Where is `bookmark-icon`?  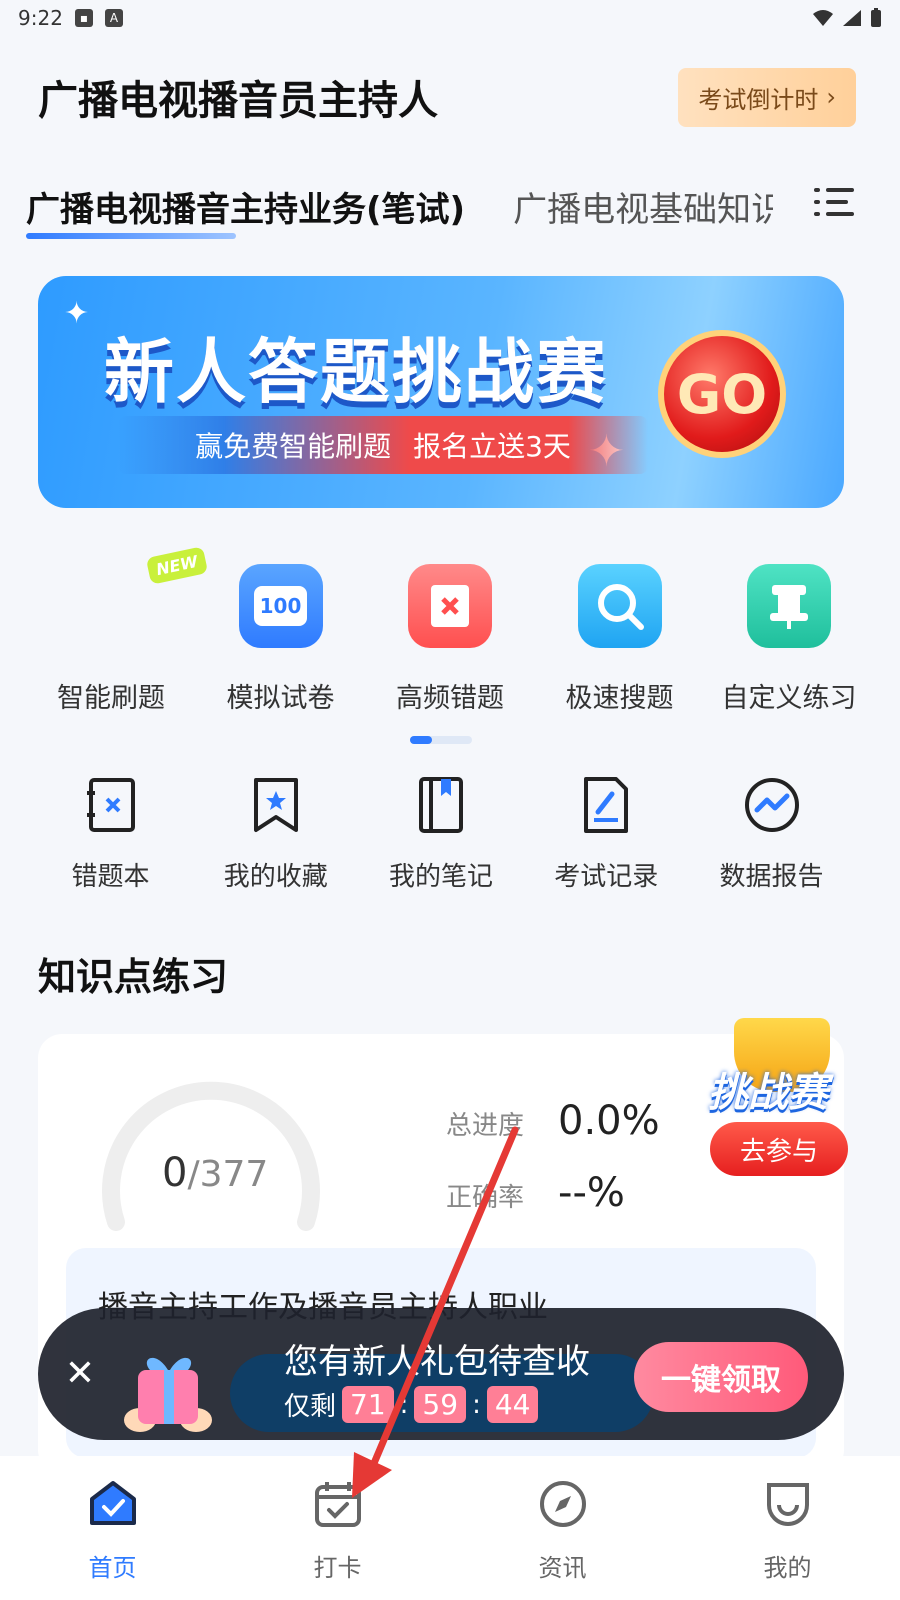
bookmark-icon is located at coordinates (276, 805).